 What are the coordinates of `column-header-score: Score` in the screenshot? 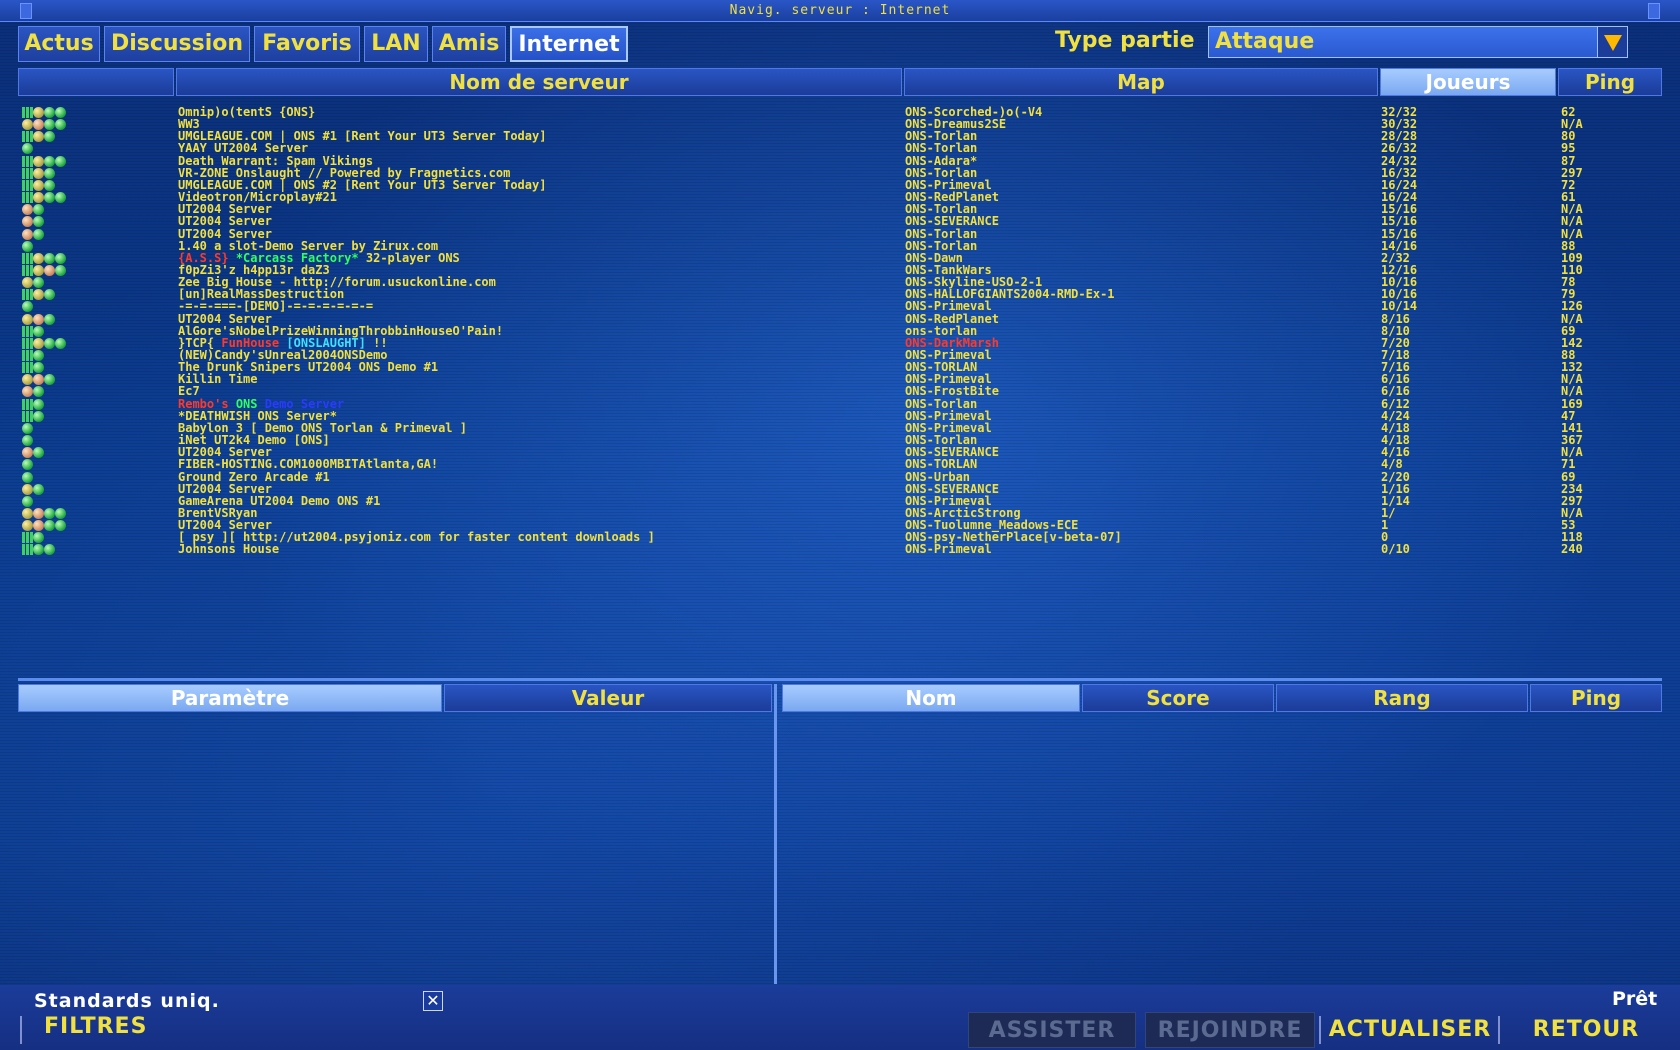 It's located at (1178, 698).